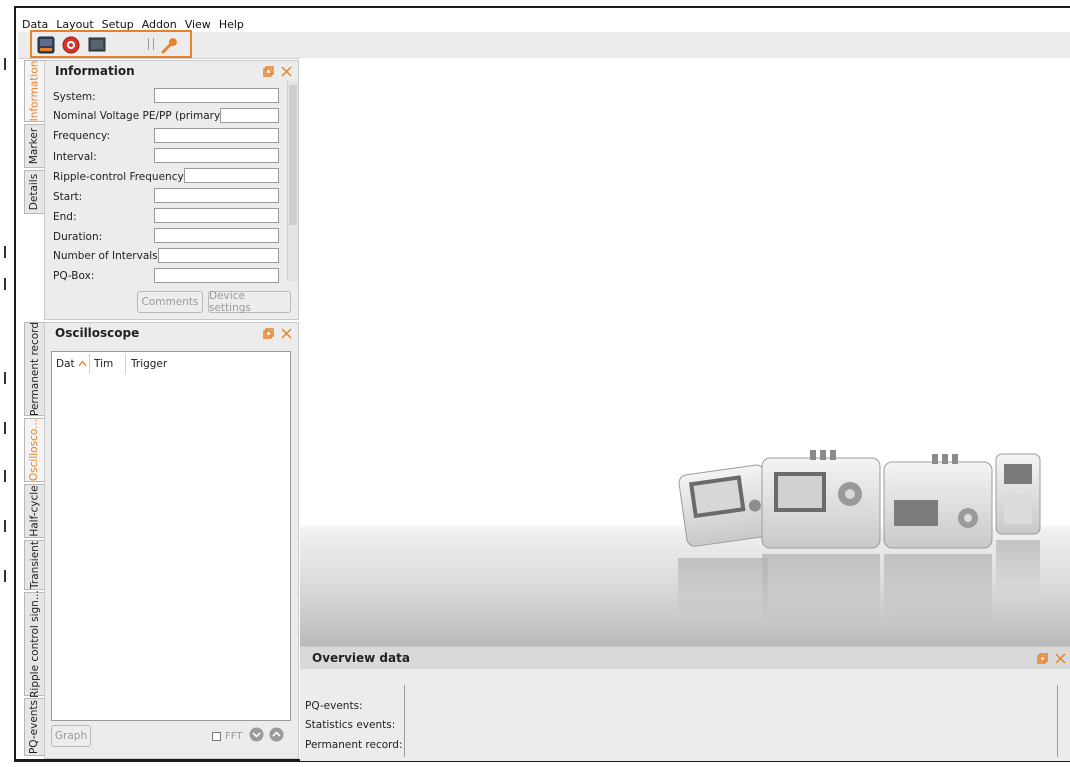 This screenshot has width=1070, height=767. What do you see at coordinates (151, 44) in the screenshot?
I see `toolbar-separator` at bounding box center [151, 44].